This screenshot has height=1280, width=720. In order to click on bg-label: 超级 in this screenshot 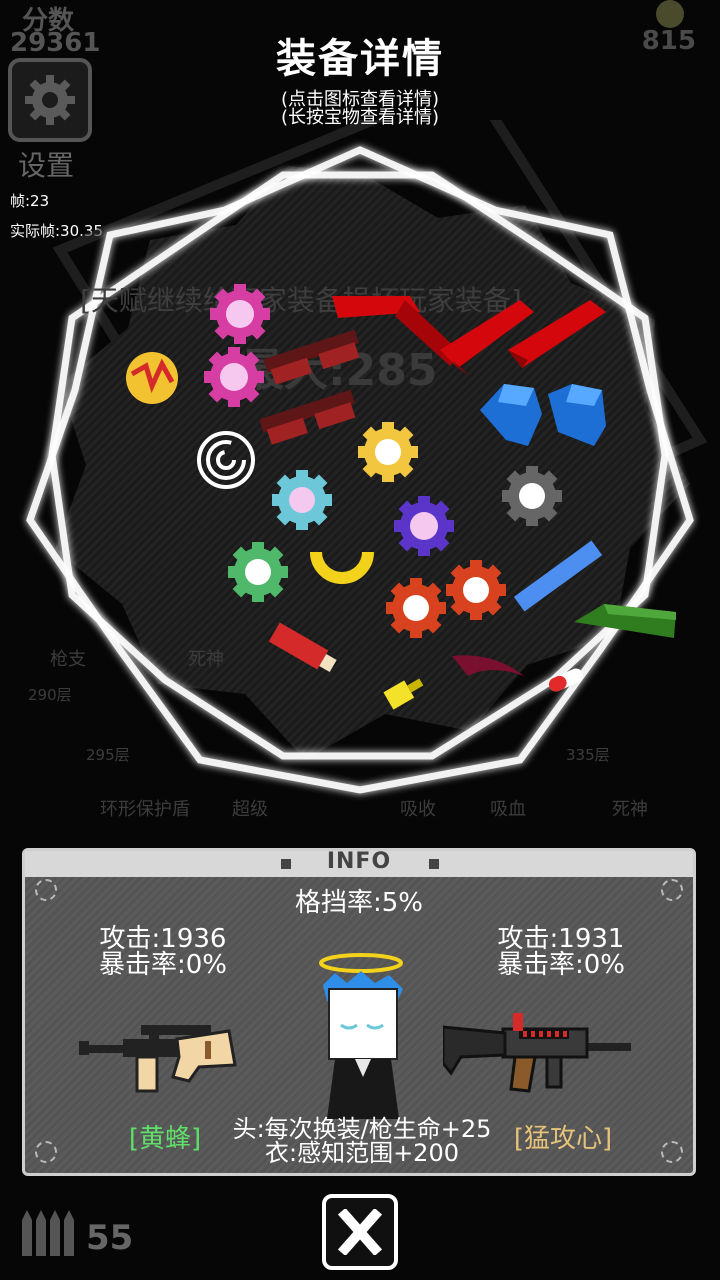, I will do `click(250, 809)`.